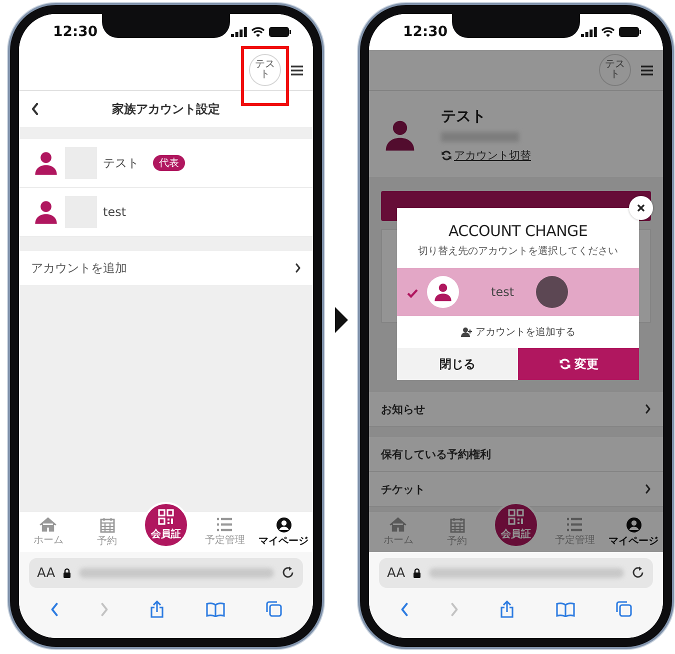 The width and height of the screenshot is (675, 654). Describe the element at coordinates (341, 320) in the screenshot. I see `arrow-icon` at that location.